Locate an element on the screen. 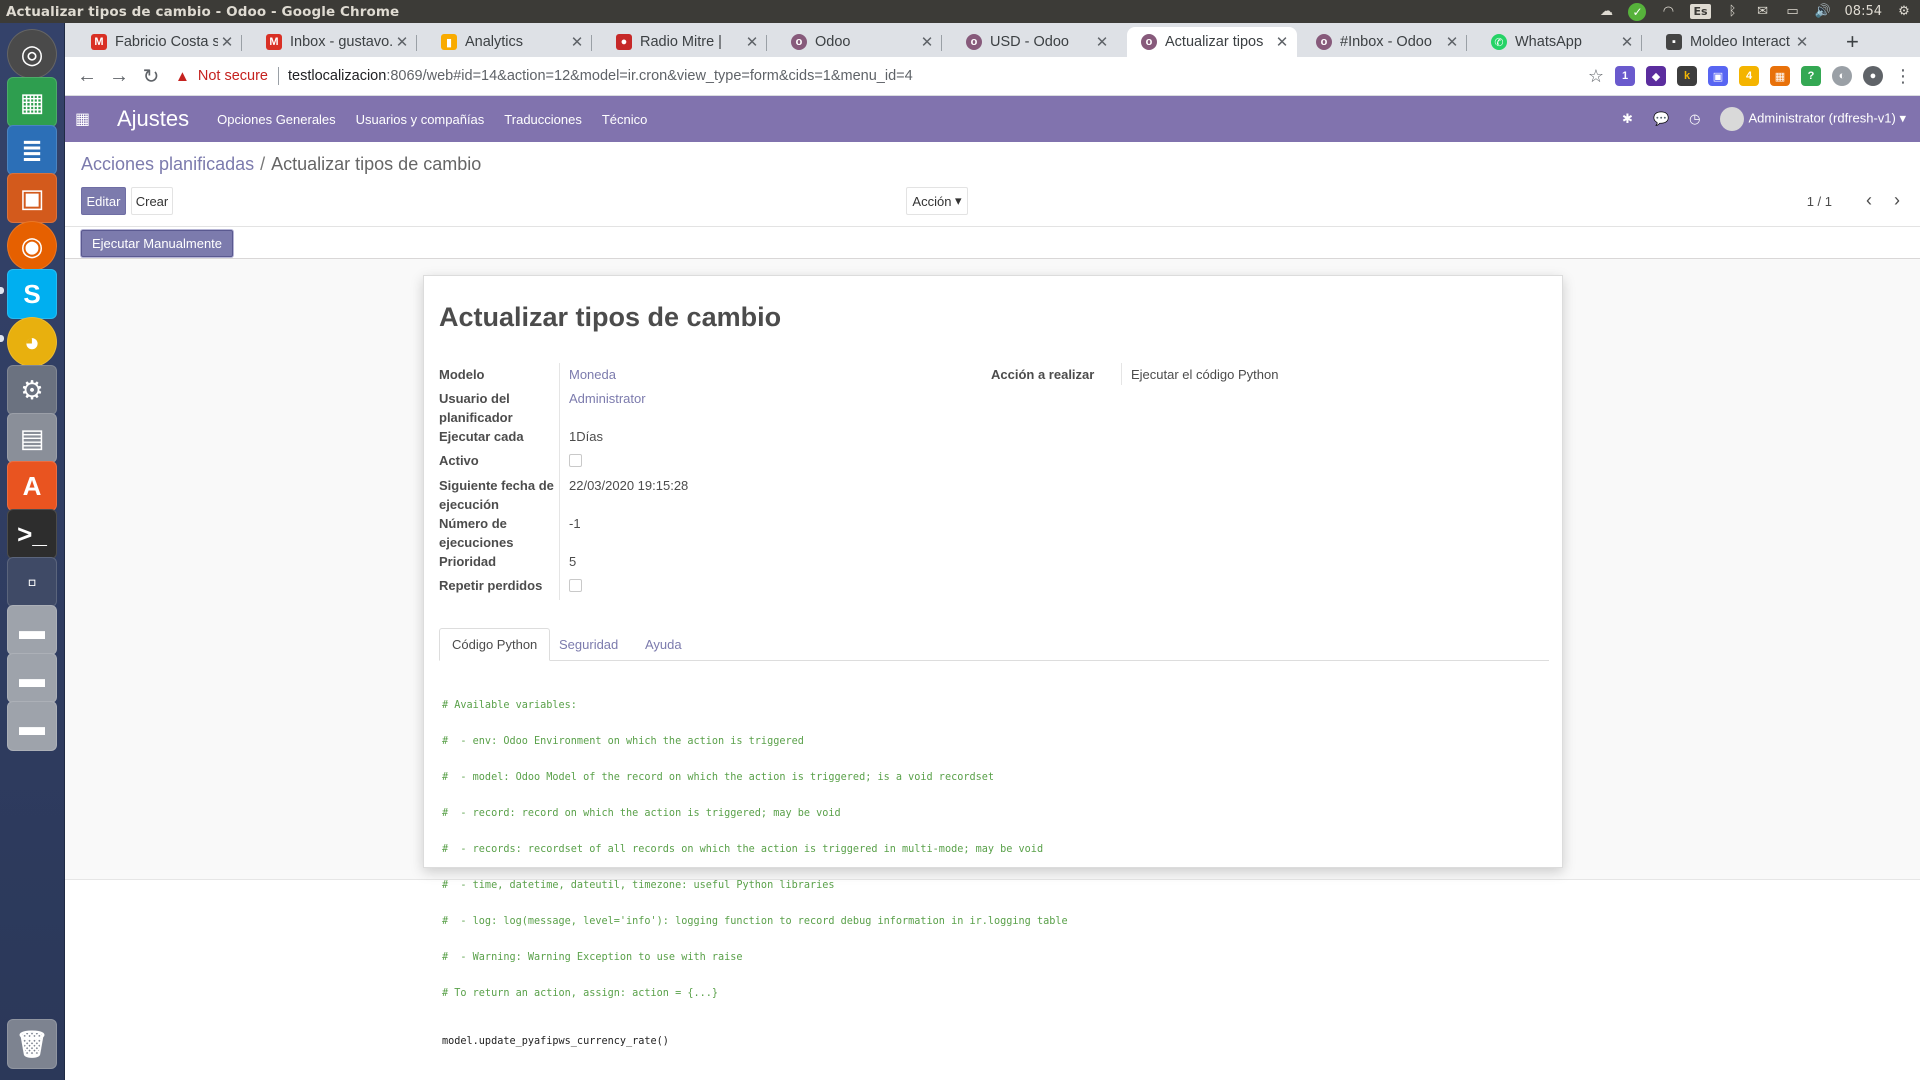 Image resolution: width=1920 pixels, height=1080 pixels. chat-icon: 💬 is located at coordinates (1661, 119).